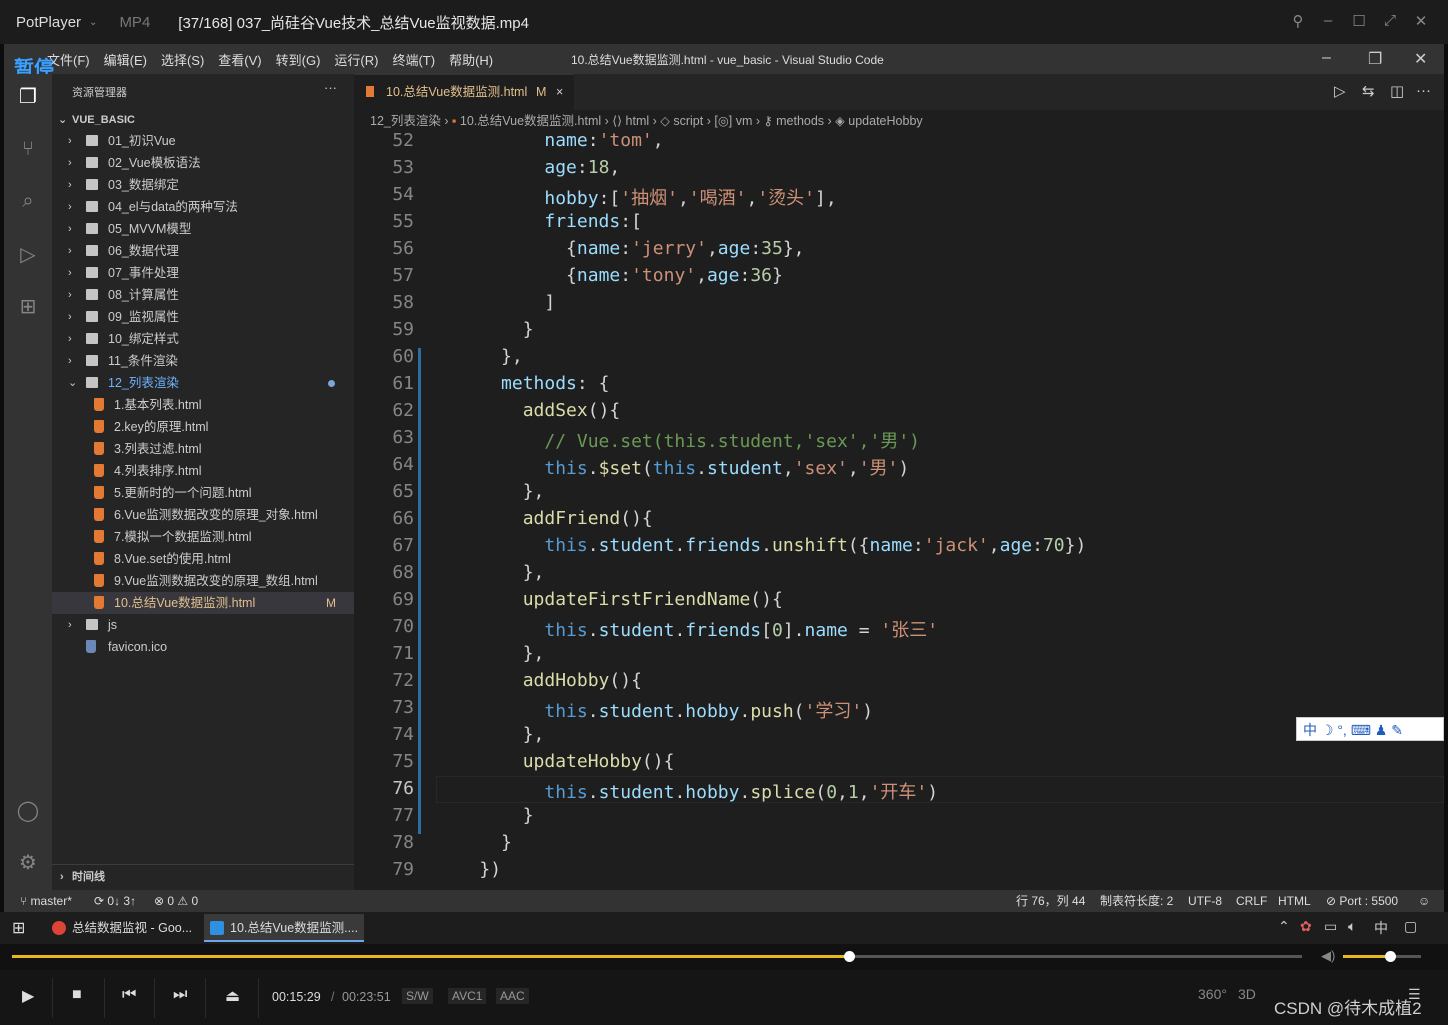  What do you see at coordinates (413, 59) in the screenshot?
I see `menu-terminal: 终端(T)` at bounding box center [413, 59].